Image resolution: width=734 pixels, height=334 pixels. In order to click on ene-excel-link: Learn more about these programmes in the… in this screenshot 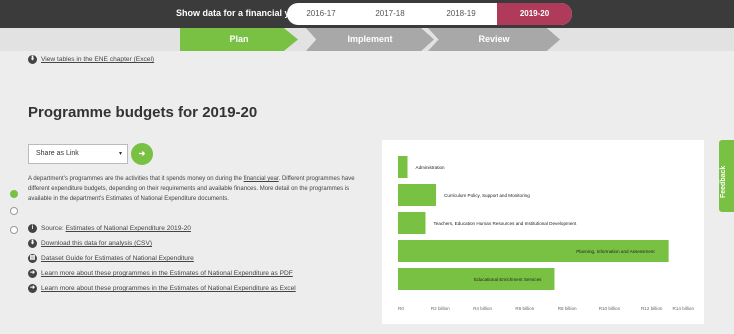, I will do `click(168, 288)`.